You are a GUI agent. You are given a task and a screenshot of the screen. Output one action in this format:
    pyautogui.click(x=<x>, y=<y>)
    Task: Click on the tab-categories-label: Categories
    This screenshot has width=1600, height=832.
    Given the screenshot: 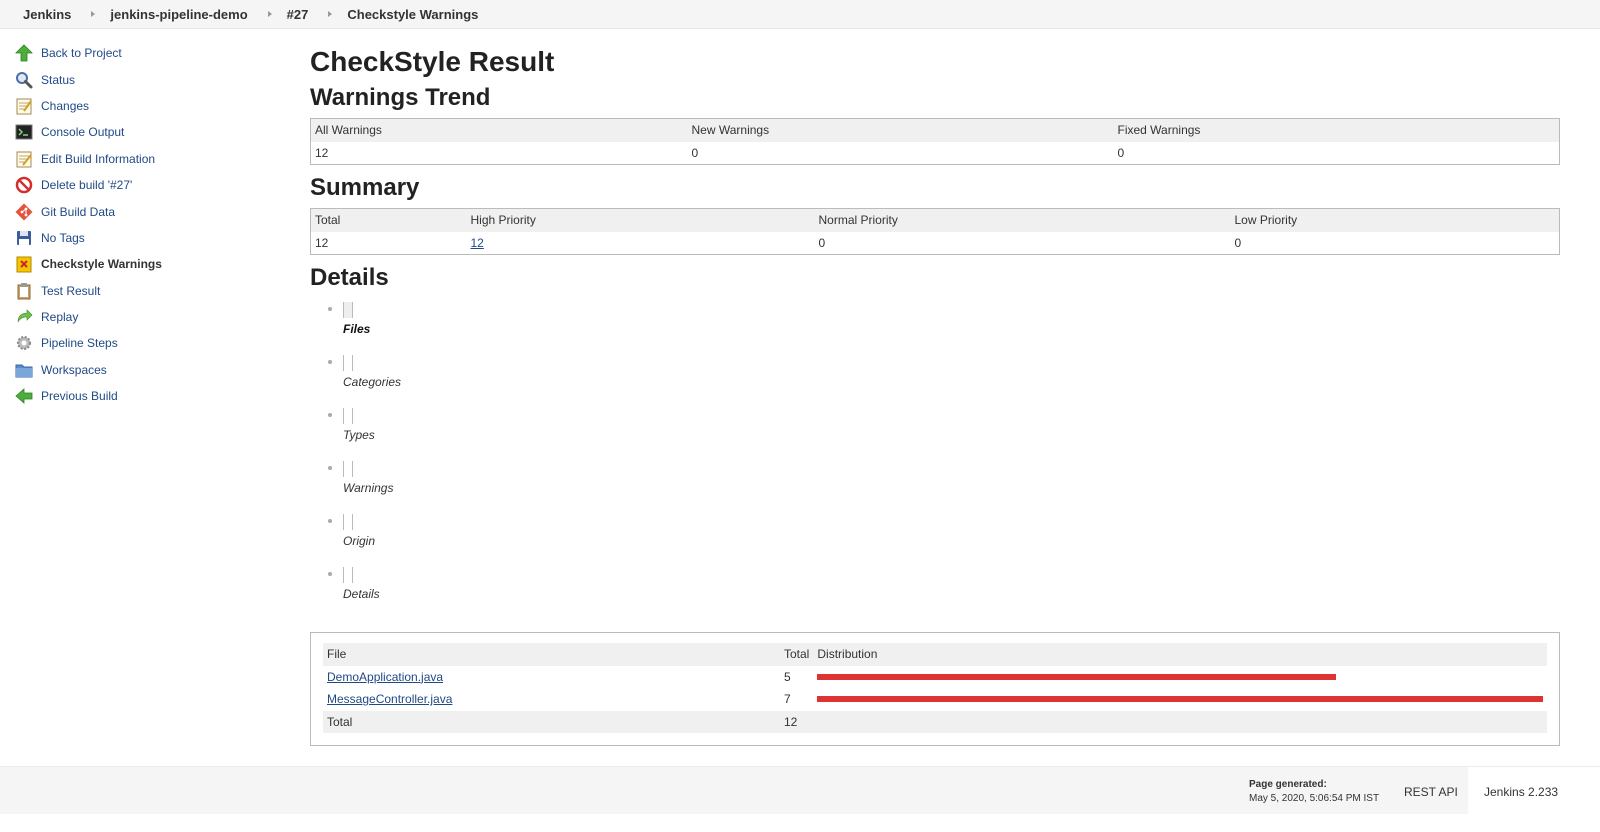 What is the action you would take?
    pyautogui.click(x=372, y=382)
    